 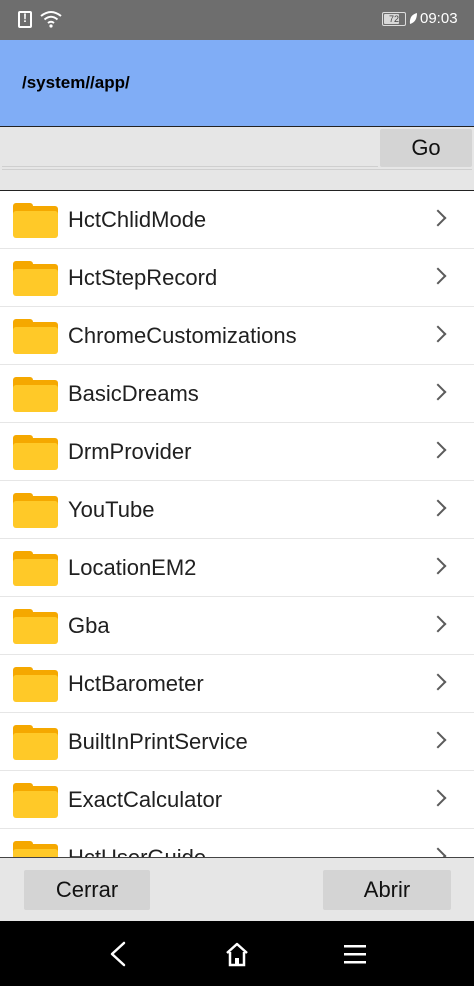 I want to click on list-item-label: DrmProvider, so click(x=130, y=451).